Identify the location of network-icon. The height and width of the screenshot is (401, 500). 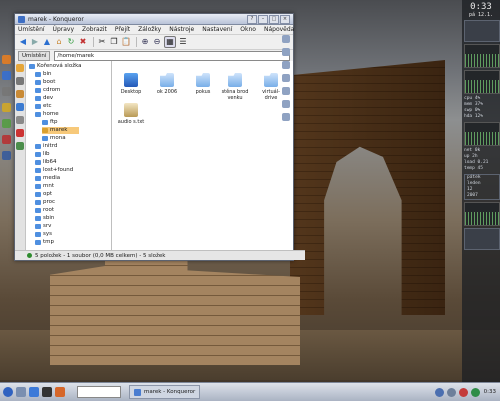
(439, 392).